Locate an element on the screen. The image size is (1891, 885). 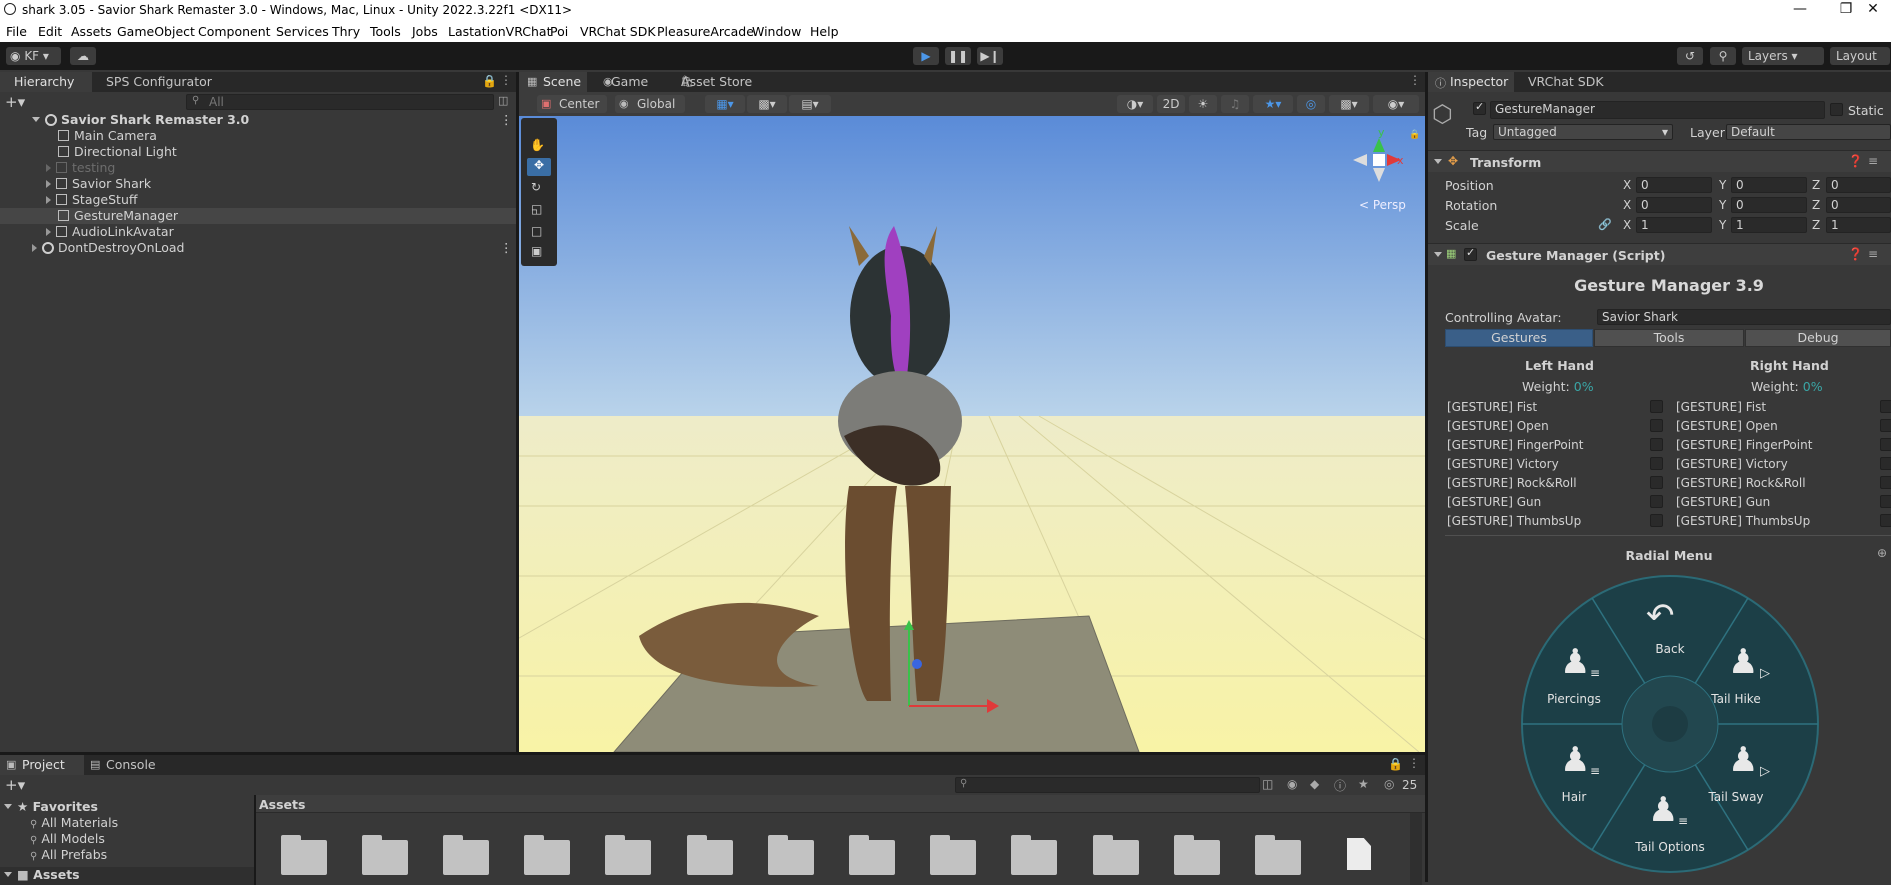
left-fingerpoint-checkbox is located at coordinates (1656, 444).